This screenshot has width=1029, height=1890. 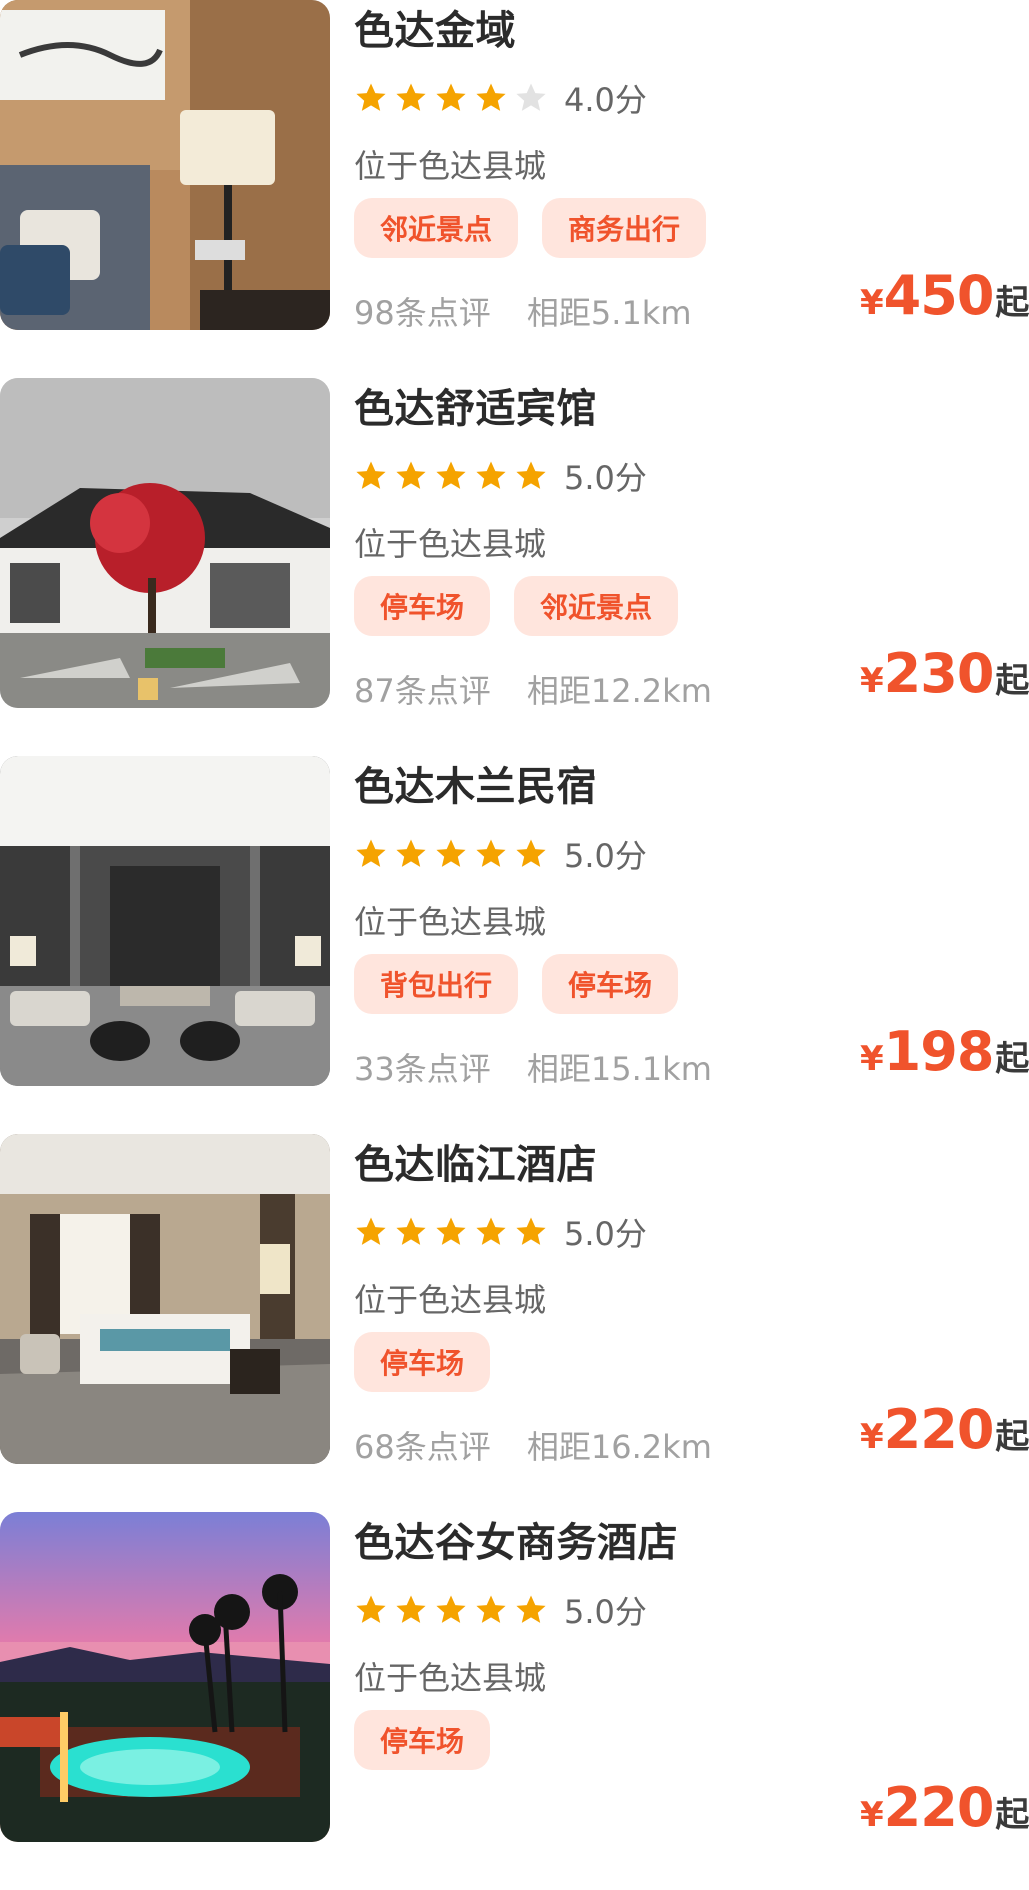 What do you see at coordinates (619, 691) in the screenshot?
I see `distance-label: 相距12.2km` at bounding box center [619, 691].